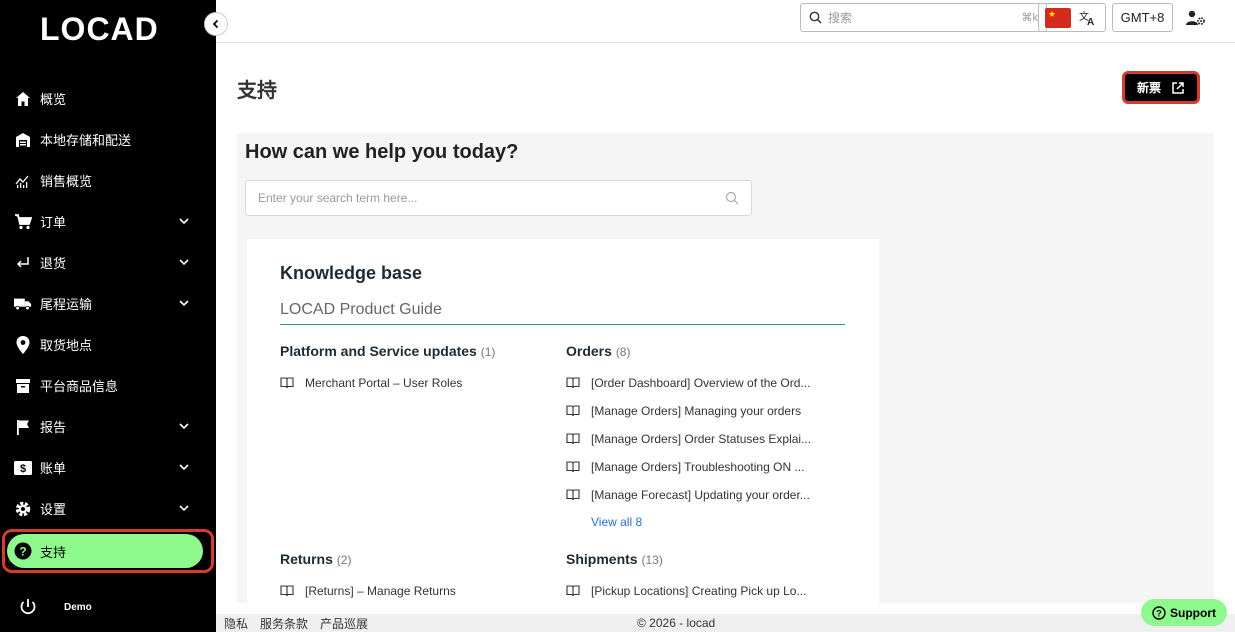 This screenshot has height=632, width=1235. What do you see at coordinates (23, 181) in the screenshot?
I see `chart-icon` at bounding box center [23, 181].